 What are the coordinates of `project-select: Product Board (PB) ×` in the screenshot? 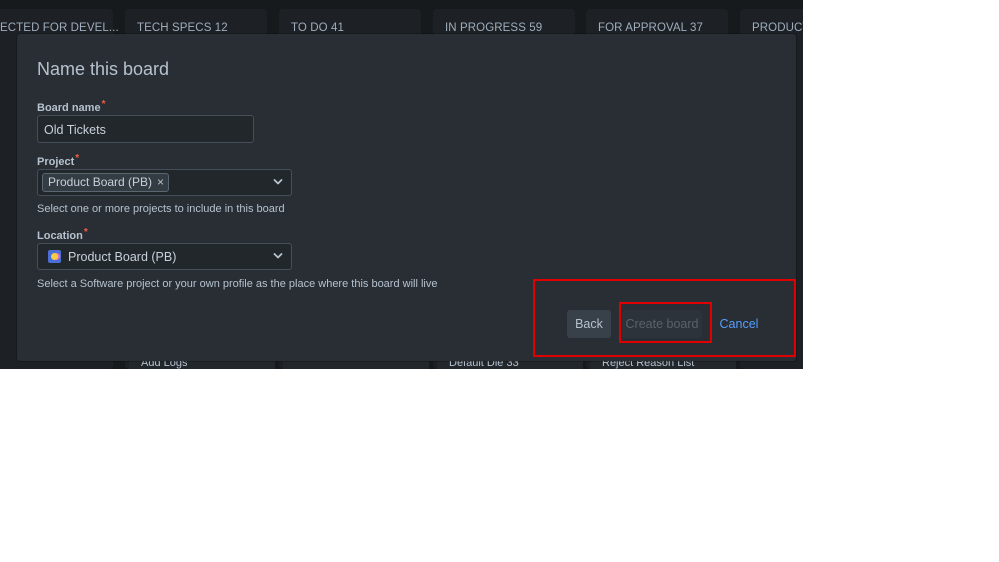 It's located at (164, 182).